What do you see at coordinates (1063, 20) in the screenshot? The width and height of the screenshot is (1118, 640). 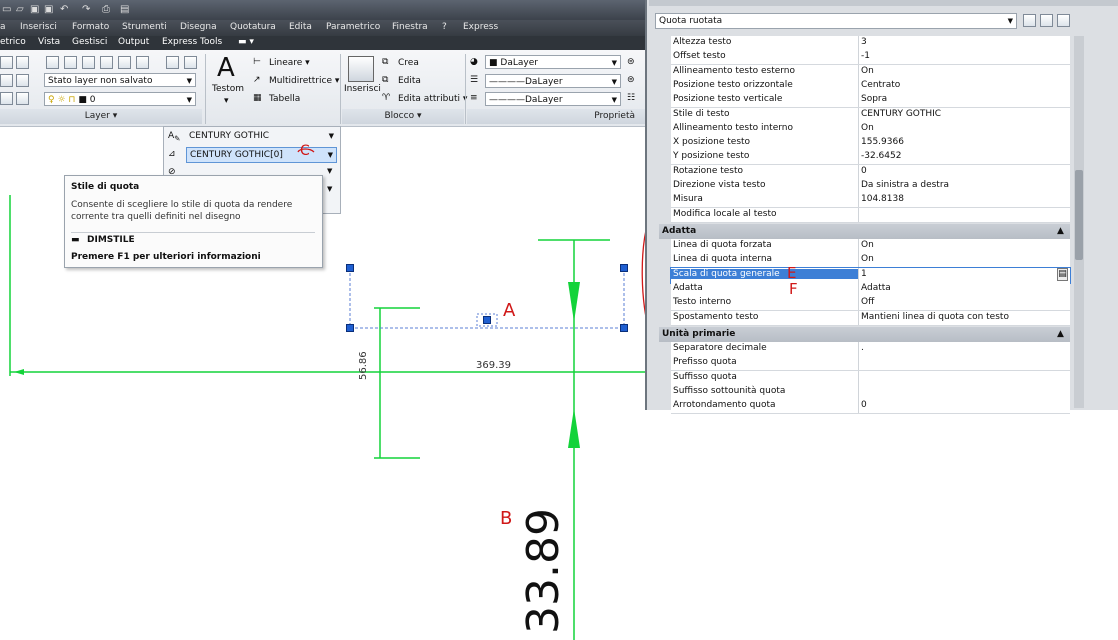 I see `quick-select-icon` at bounding box center [1063, 20].